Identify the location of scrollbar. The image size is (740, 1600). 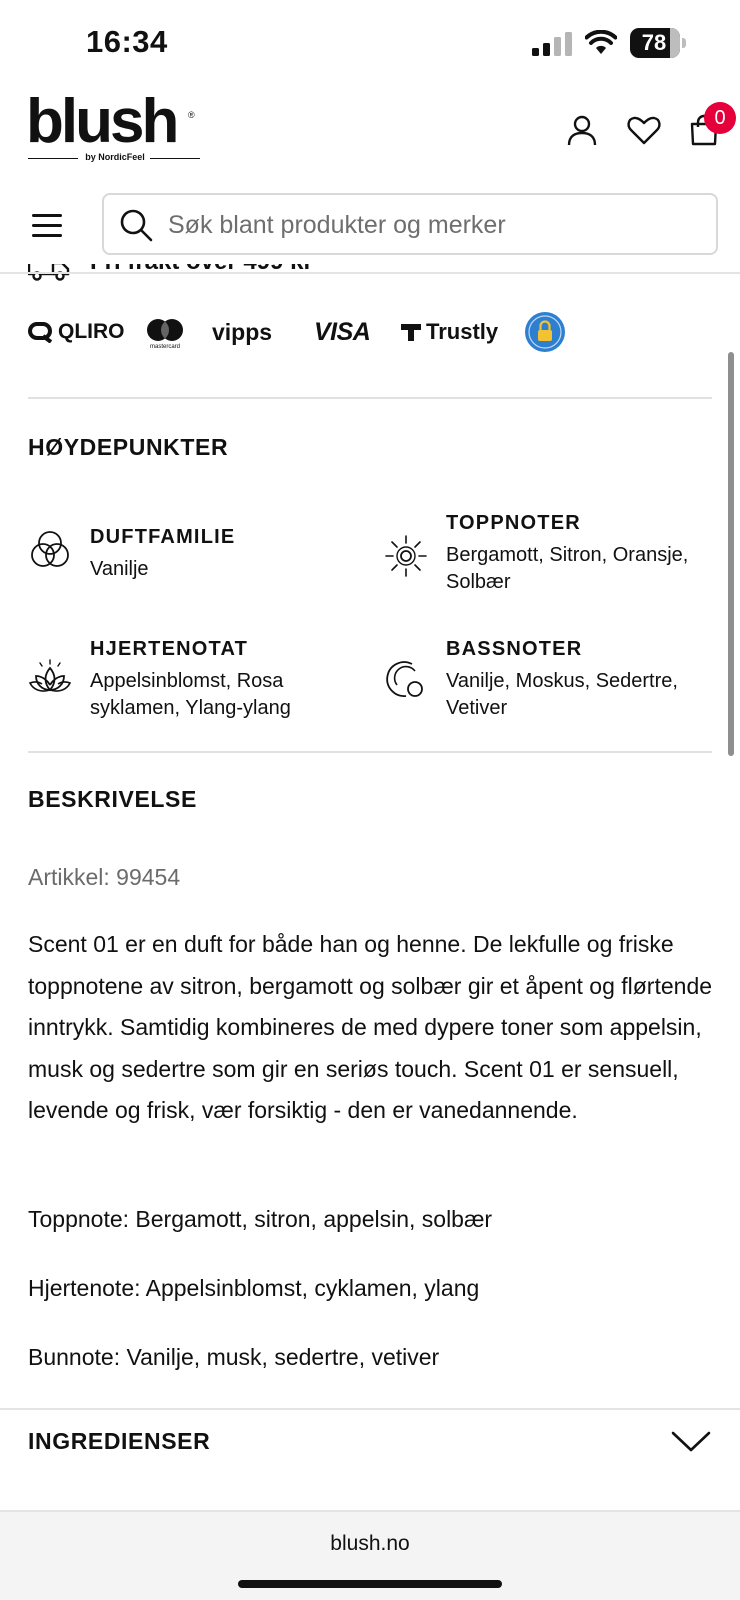
(731, 554).